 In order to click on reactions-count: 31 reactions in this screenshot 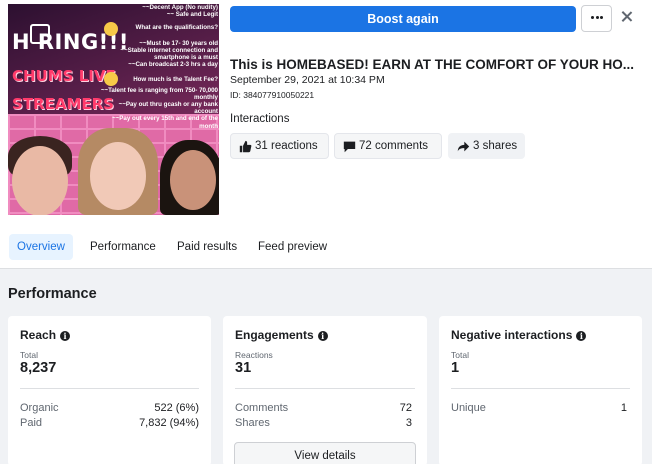, I will do `click(286, 146)`.